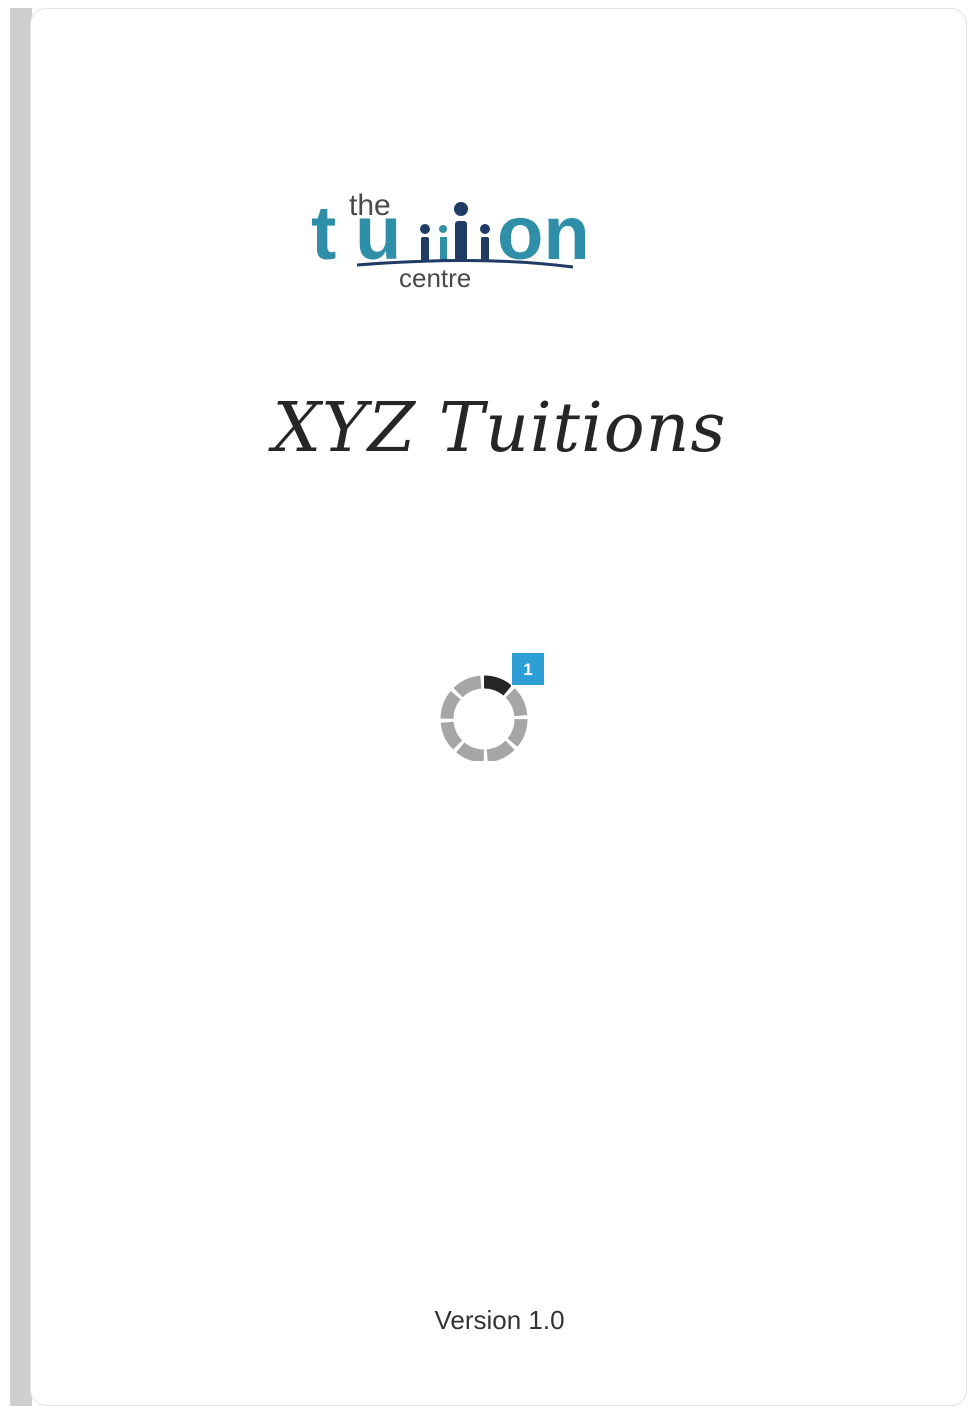  I want to click on logo-word-centre: centre, so click(435, 276).